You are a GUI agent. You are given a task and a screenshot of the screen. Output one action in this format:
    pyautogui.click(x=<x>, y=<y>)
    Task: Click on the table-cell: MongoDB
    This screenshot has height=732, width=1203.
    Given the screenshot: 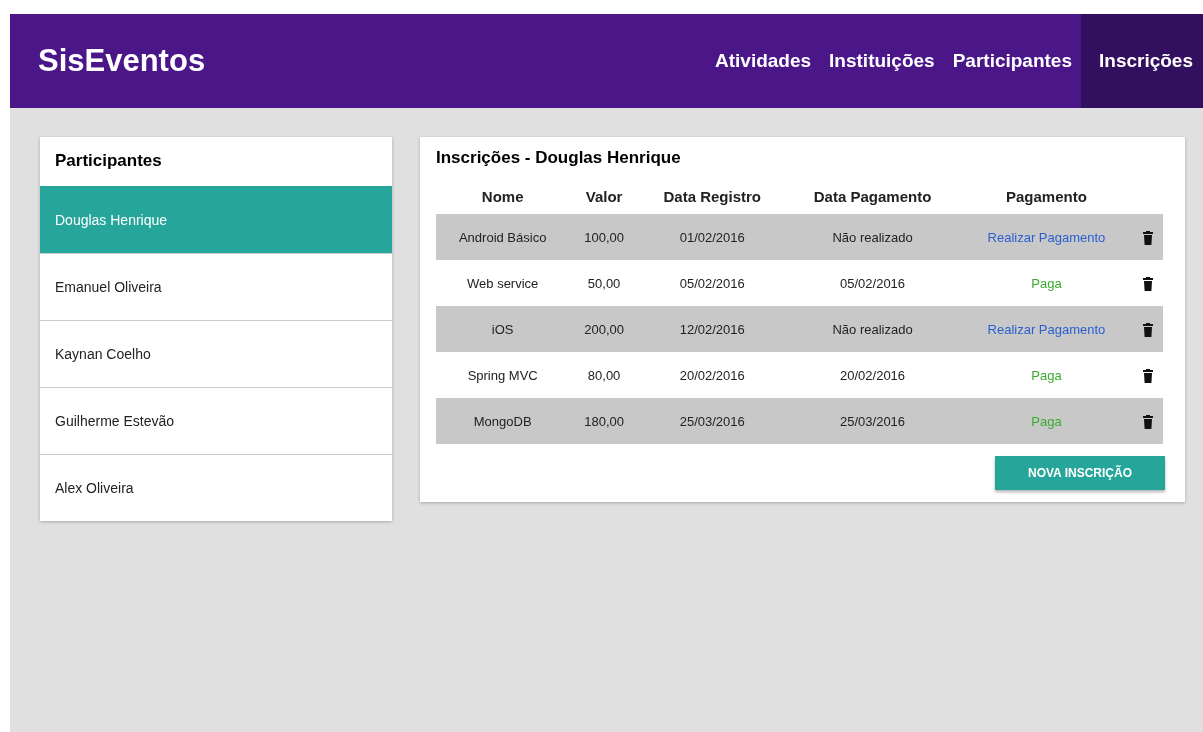 What is the action you would take?
    pyautogui.click(x=503, y=421)
    